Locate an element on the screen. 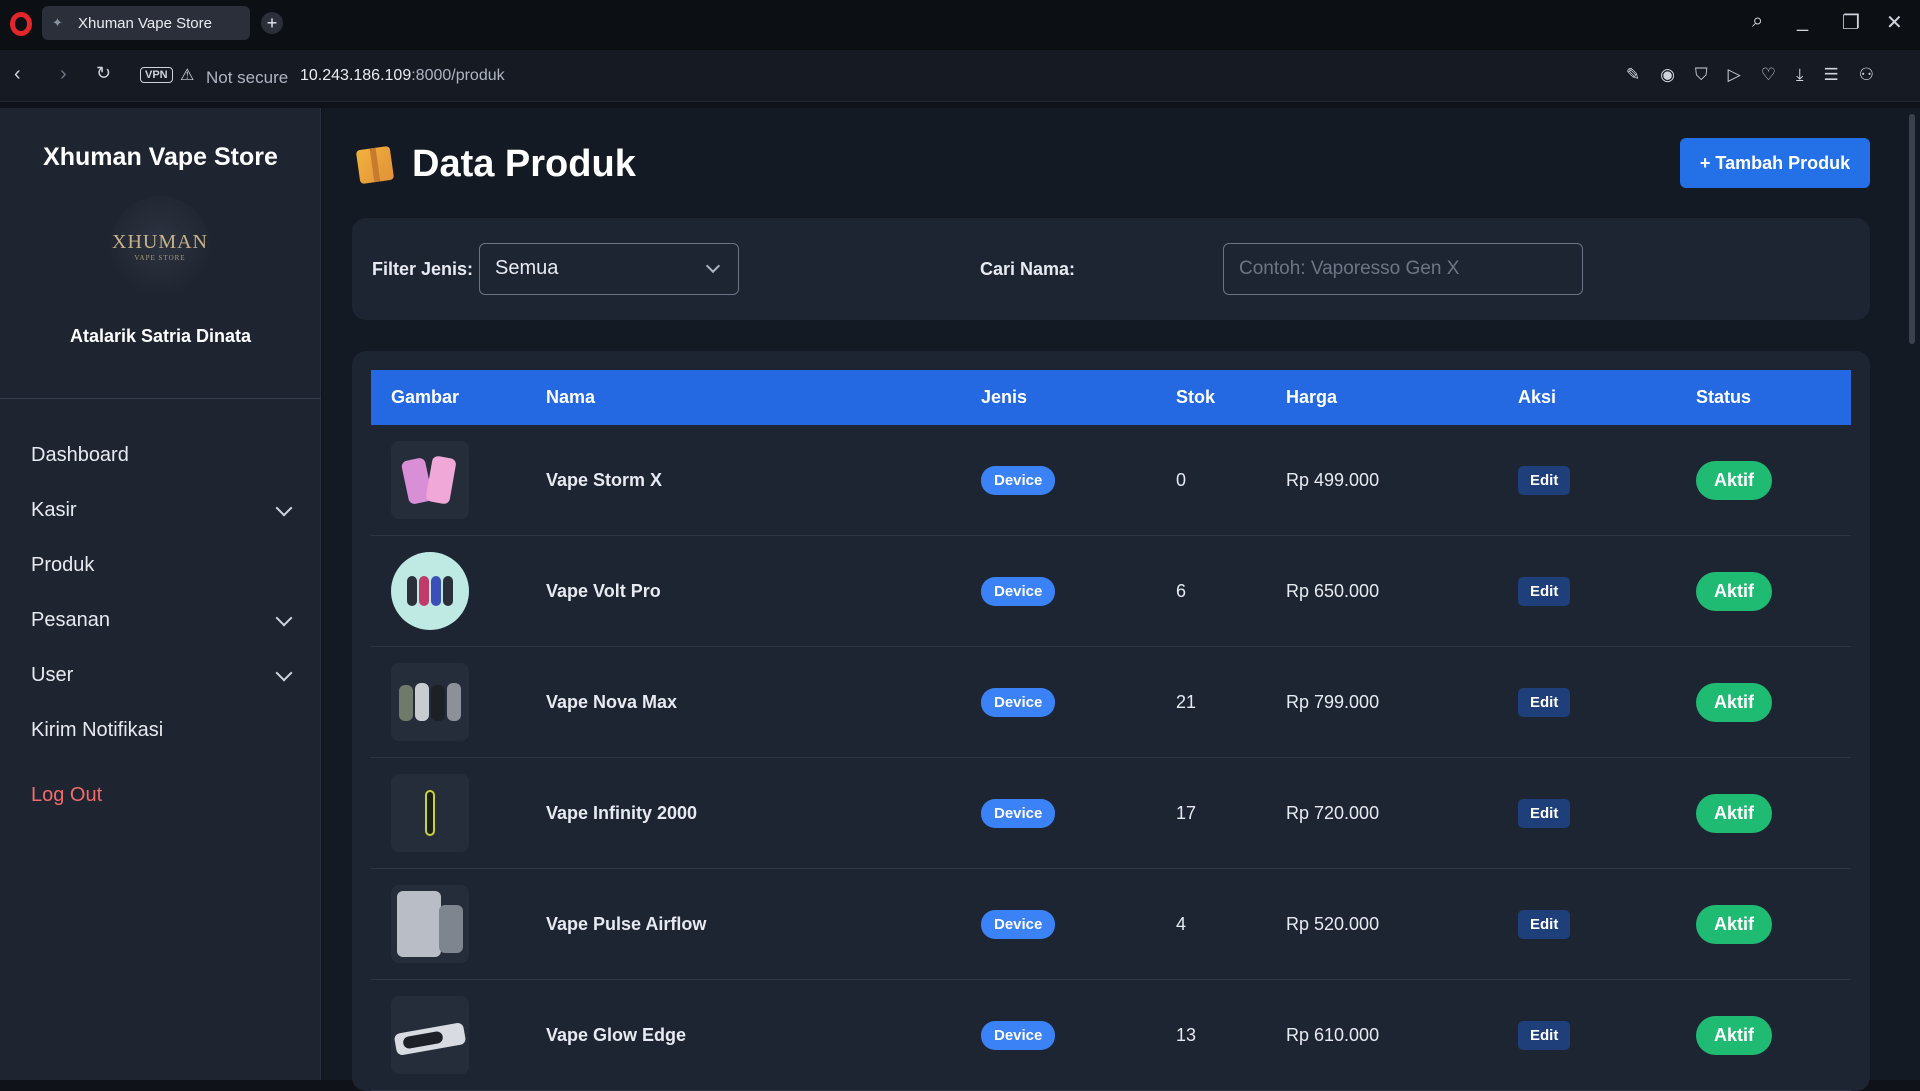  product-price: Rp 720.000 is located at coordinates (1333, 812).